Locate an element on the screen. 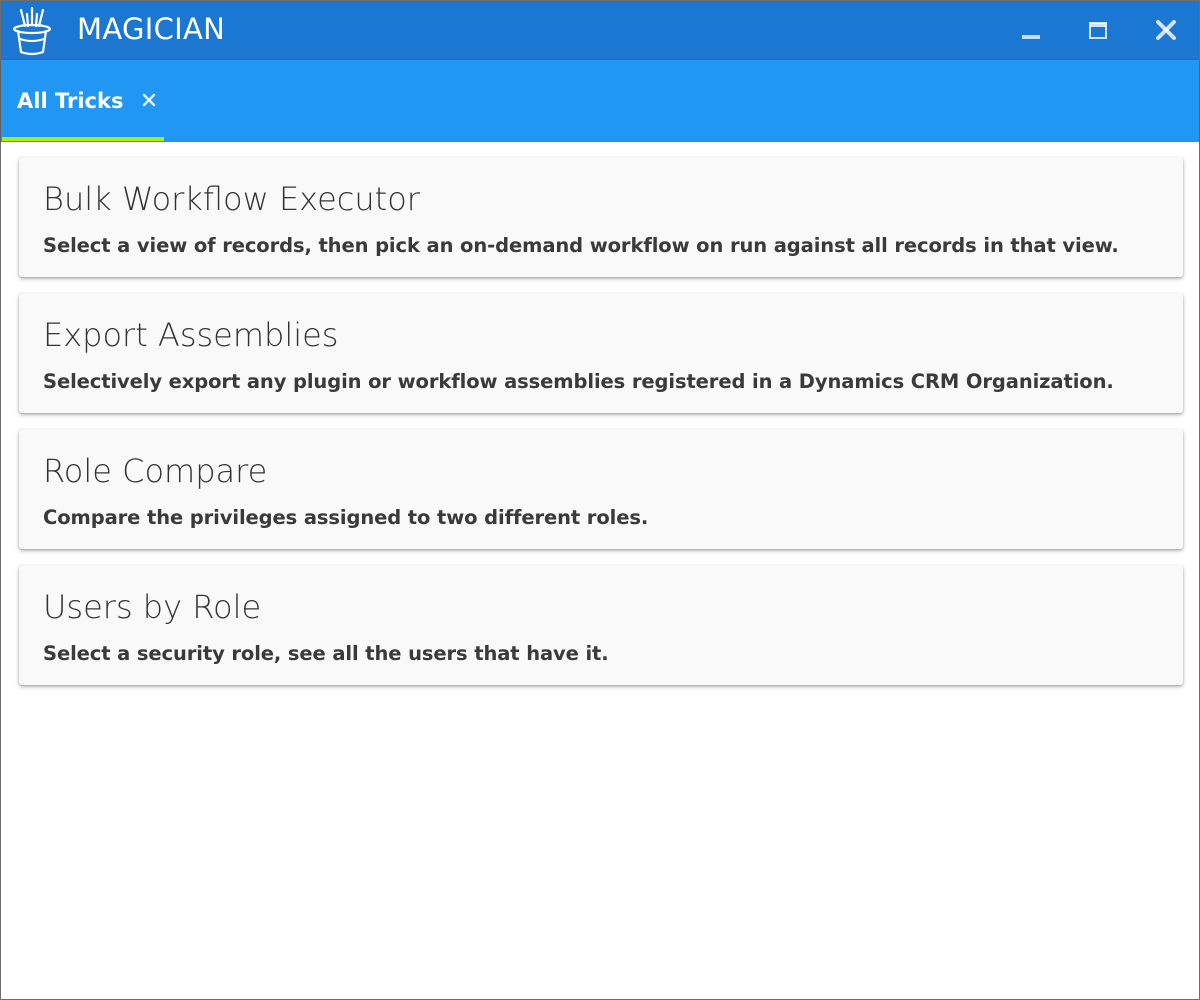 The height and width of the screenshot is (1000, 1200). tab-all-tricks: All Tricks is located at coordinates (82, 100).